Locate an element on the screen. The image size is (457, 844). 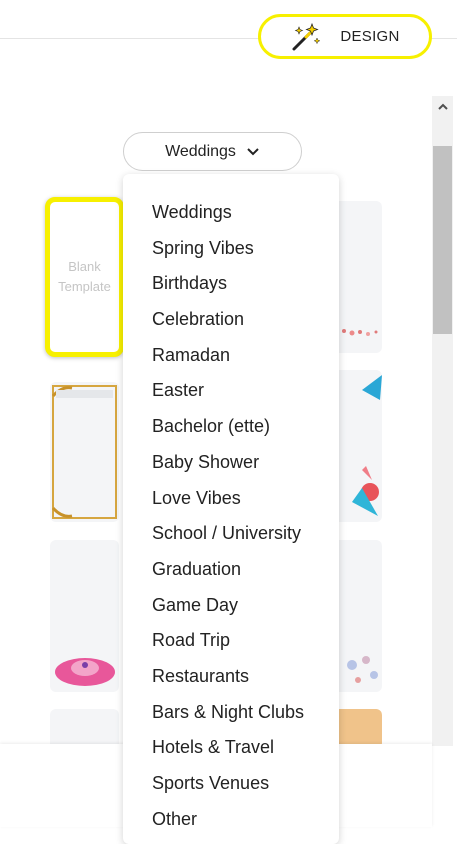
dropdown-option-sports-venues: Sports Venues is located at coordinates (231, 783).